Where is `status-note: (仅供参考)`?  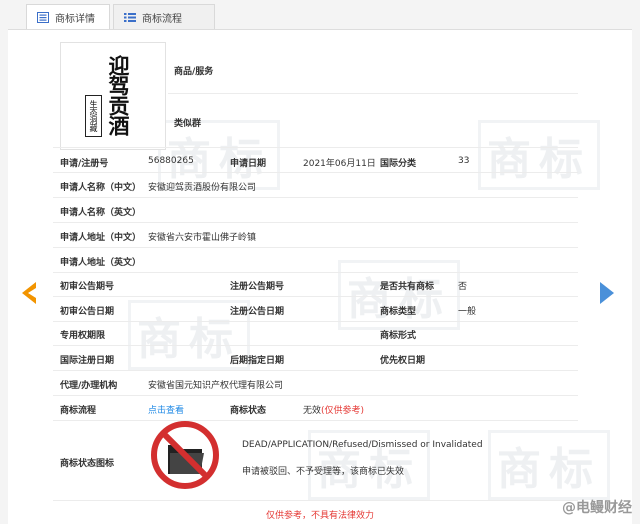 status-note: (仅供参考) is located at coordinates (343, 411).